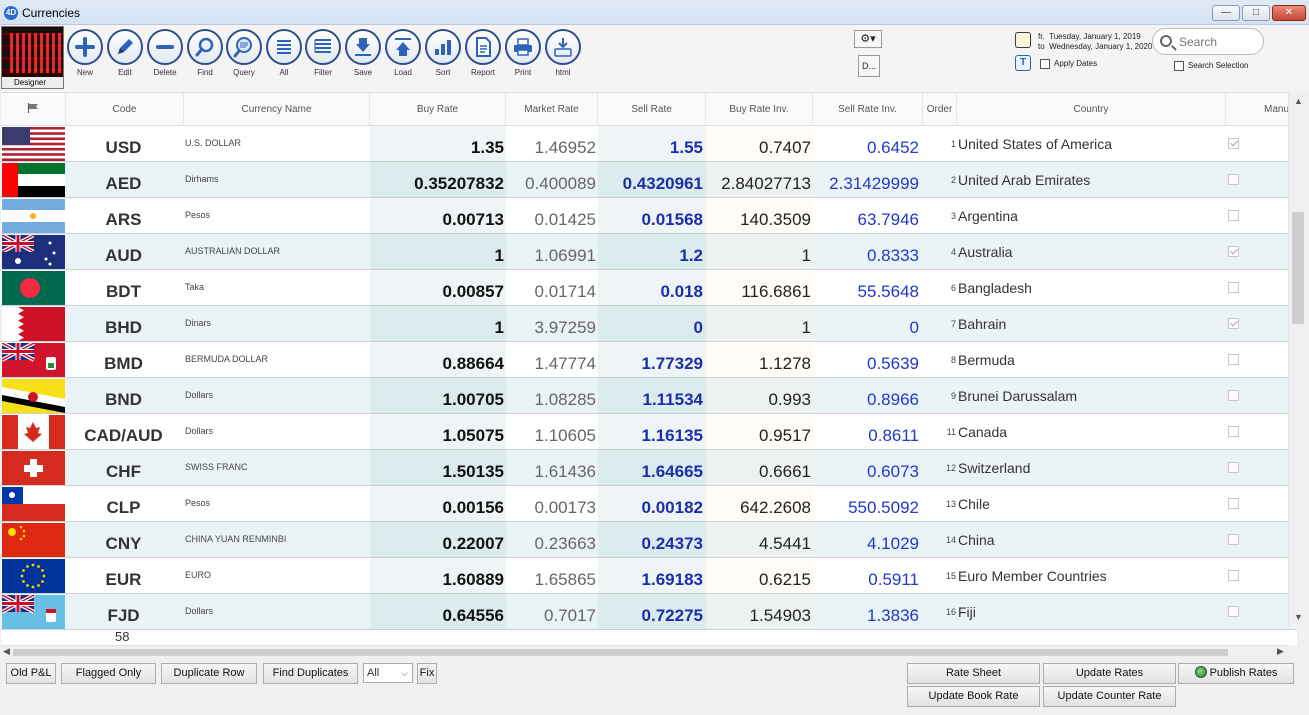 The image size is (1309, 715). Describe the element at coordinates (1217, 42) in the screenshot. I see `search-input` at that location.